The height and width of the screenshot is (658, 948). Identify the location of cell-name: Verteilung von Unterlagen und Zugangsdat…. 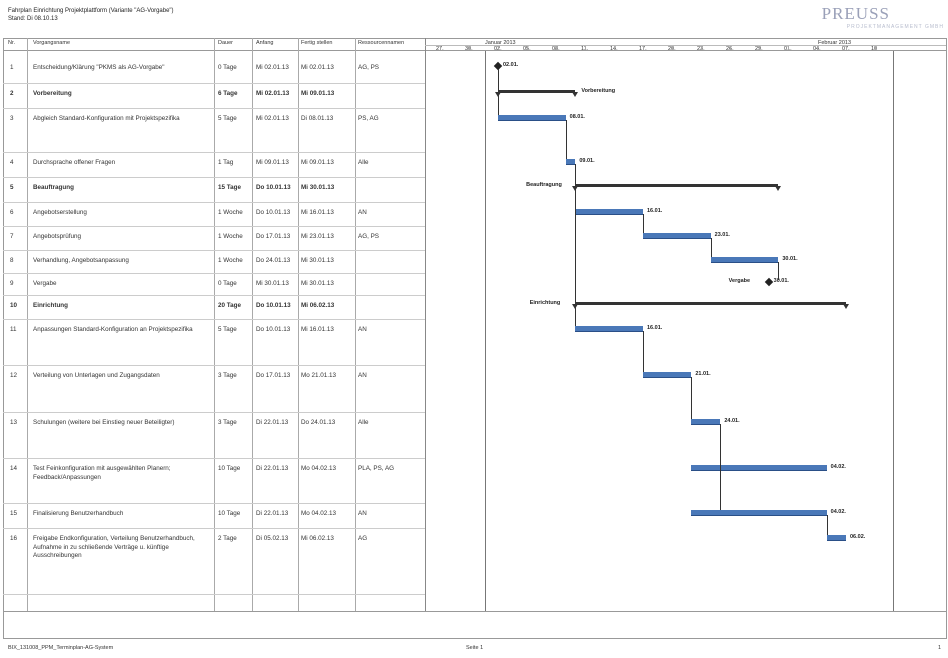
(96, 375).